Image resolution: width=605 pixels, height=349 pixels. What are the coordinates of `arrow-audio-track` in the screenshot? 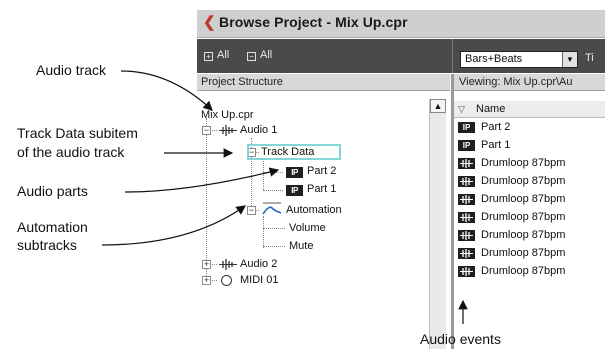 It's located at (166, 90).